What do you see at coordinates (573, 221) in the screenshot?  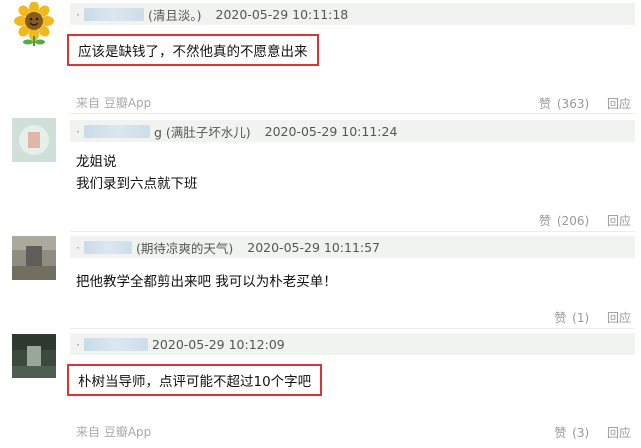 I see `like-count: (206)` at bounding box center [573, 221].